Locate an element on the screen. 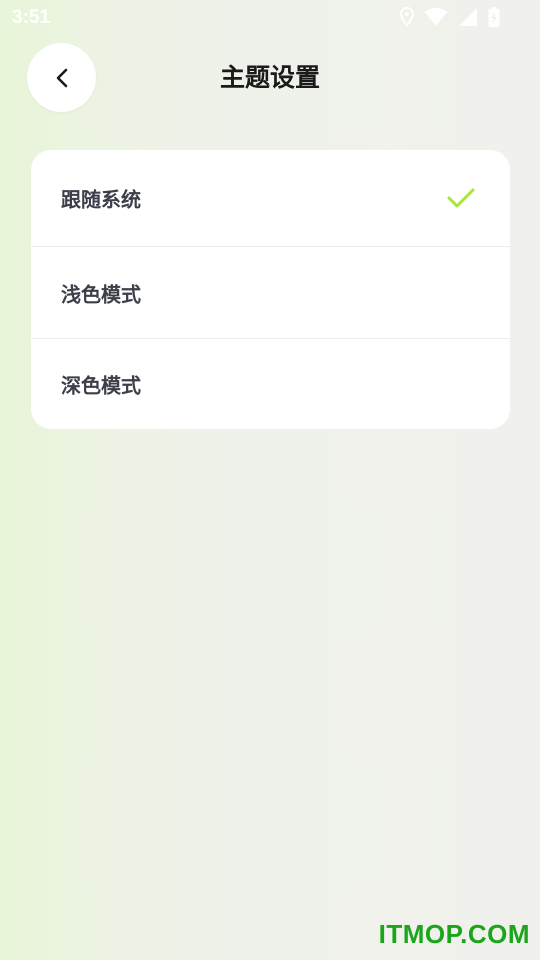 The height and width of the screenshot is (960, 540). cell-signal-icon is located at coordinates (468, 17).